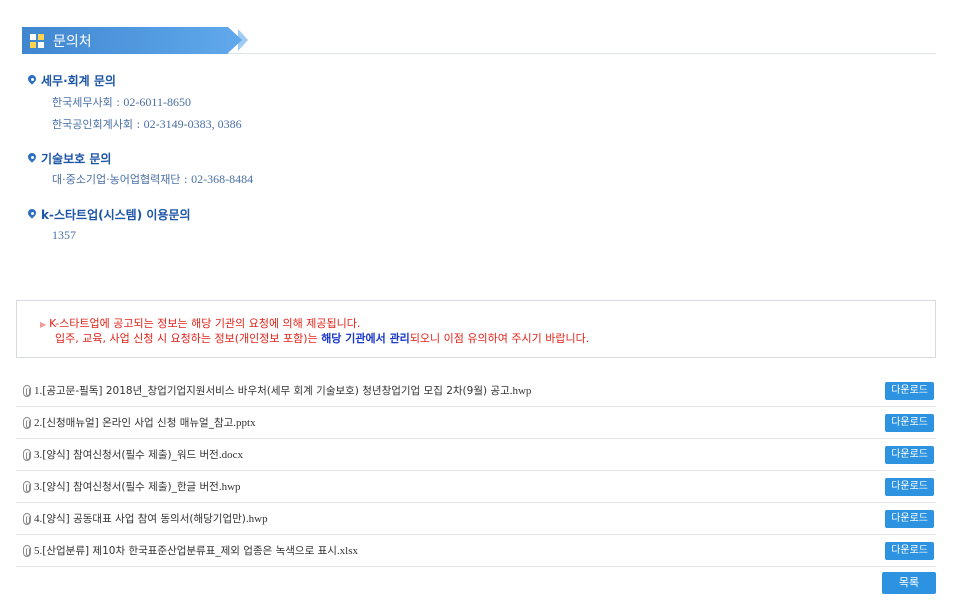  Describe the element at coordinates (135, 40) in the screenshot. I see `section-tab: 문의처` at that location.